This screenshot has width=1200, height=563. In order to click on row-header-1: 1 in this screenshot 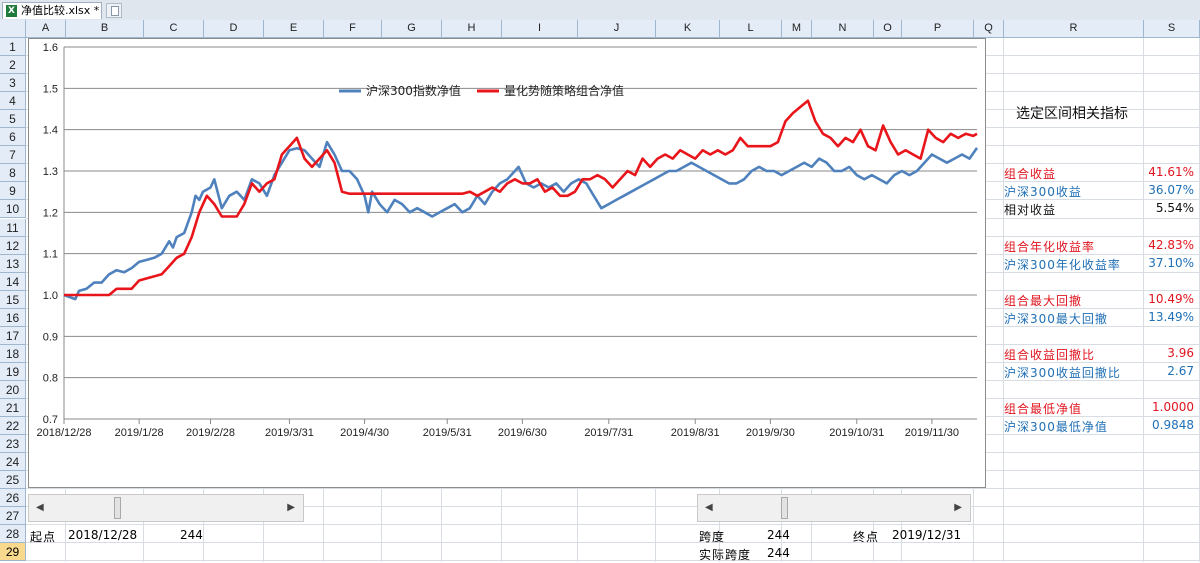, I will do `click(13, 47)`.